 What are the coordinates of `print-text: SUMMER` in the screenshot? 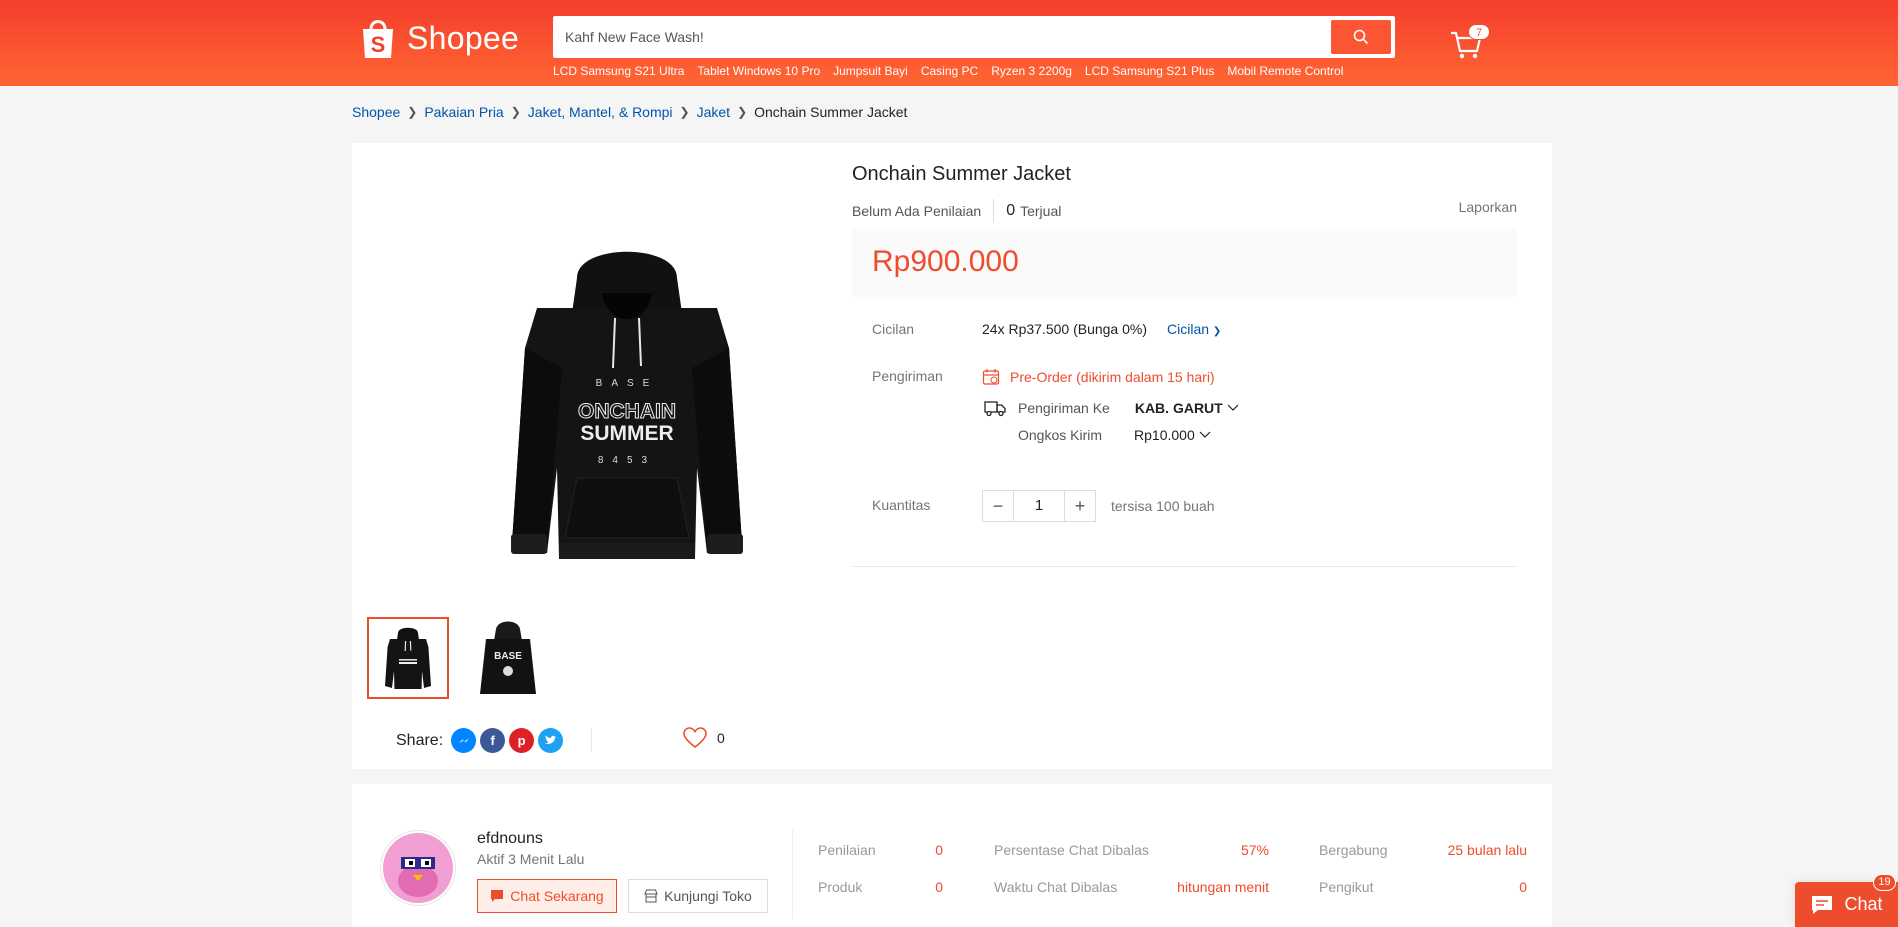 It's located at (626, 433).